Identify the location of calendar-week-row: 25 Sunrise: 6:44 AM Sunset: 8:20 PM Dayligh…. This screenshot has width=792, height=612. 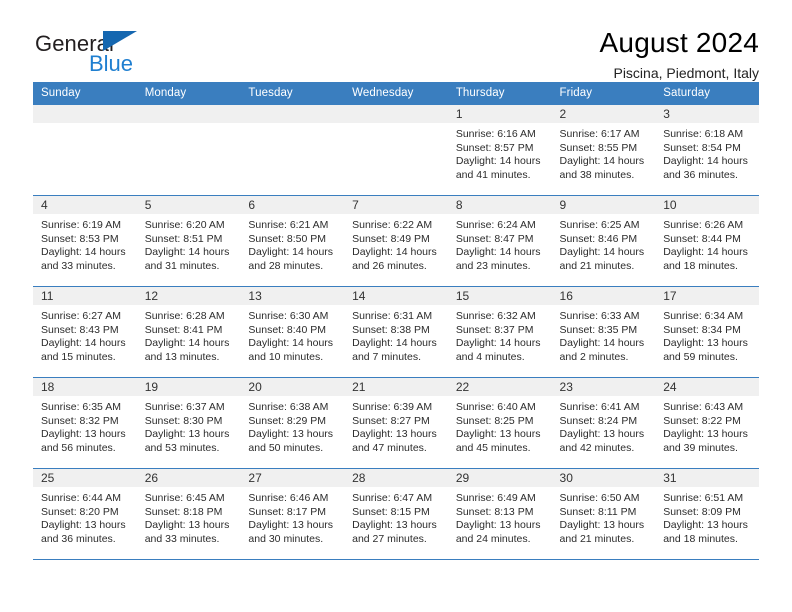
(396, 513).